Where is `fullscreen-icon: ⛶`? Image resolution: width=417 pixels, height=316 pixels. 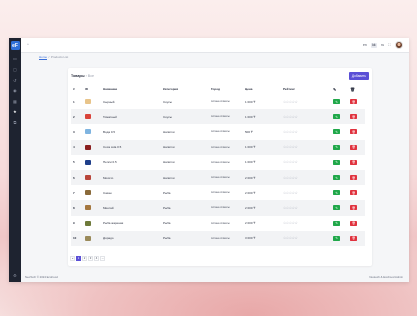 fullscreen-icon: ⛶ is located at coordinates (389, 45).